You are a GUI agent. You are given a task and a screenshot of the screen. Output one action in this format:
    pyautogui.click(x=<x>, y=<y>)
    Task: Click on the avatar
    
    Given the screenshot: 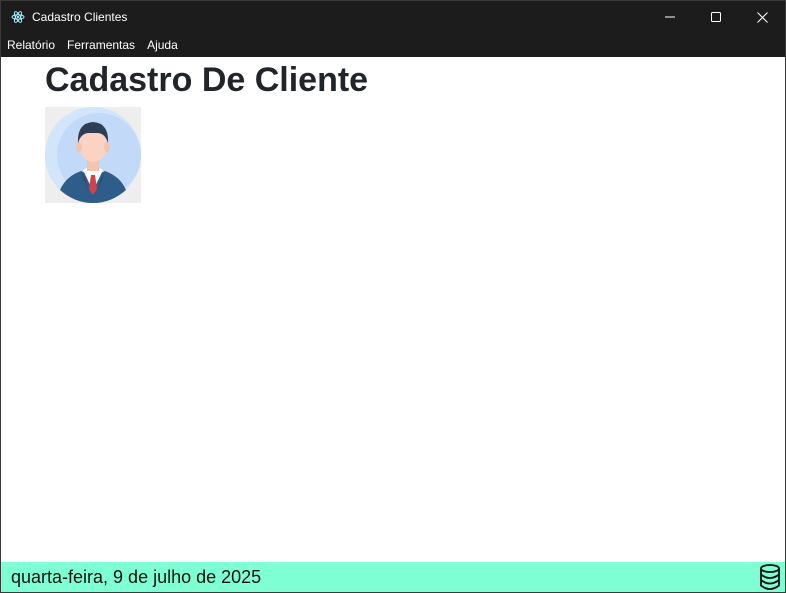 What is the action you would take?
    pyautogui.click(x=93, y=155)
    